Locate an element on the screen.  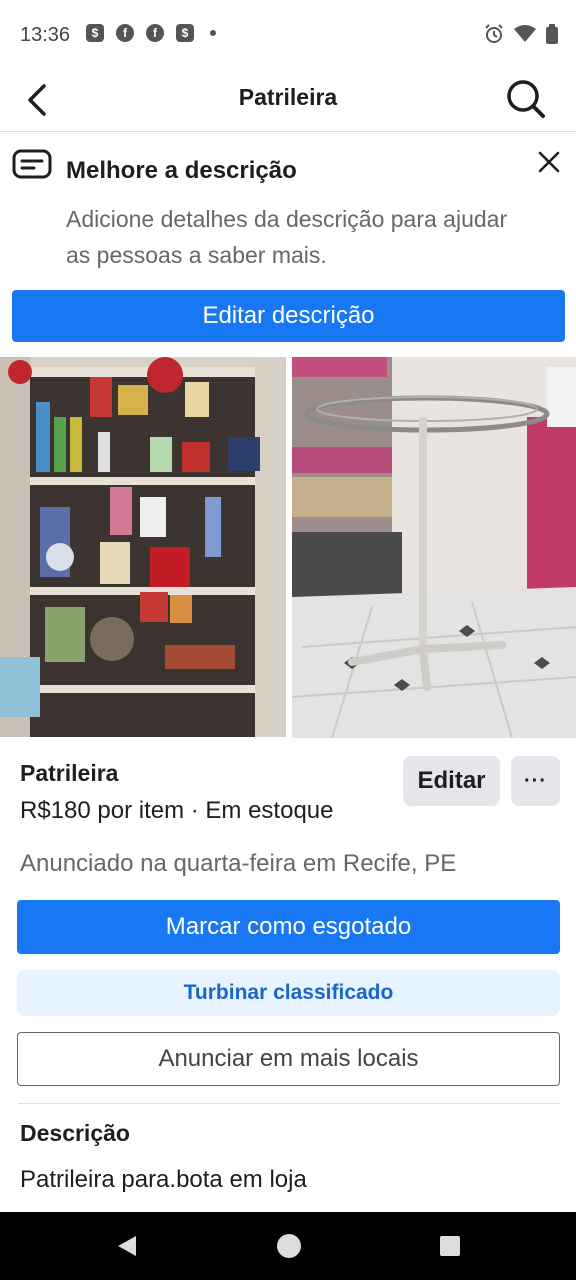
nav-recents-icon is located at coordinates (450, 1246).